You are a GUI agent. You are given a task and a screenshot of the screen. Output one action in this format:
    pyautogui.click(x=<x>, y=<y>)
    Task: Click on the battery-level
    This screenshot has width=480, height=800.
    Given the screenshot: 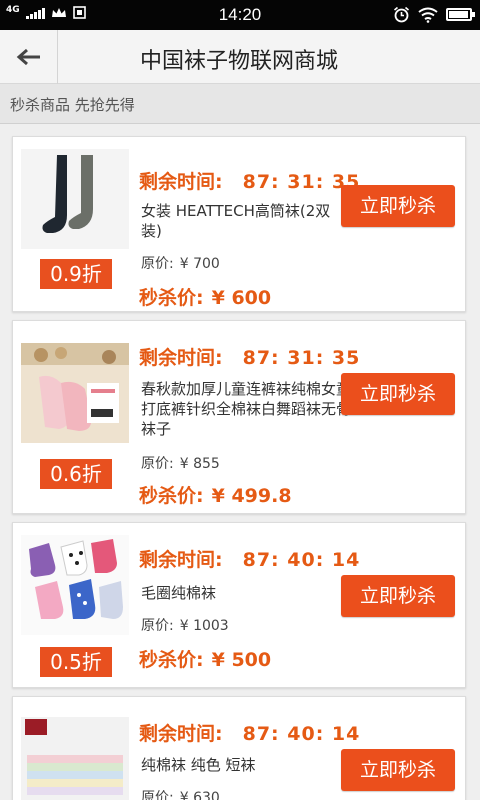 What is the action you would take?
    pyautogui.click(x=458, y=14)
    